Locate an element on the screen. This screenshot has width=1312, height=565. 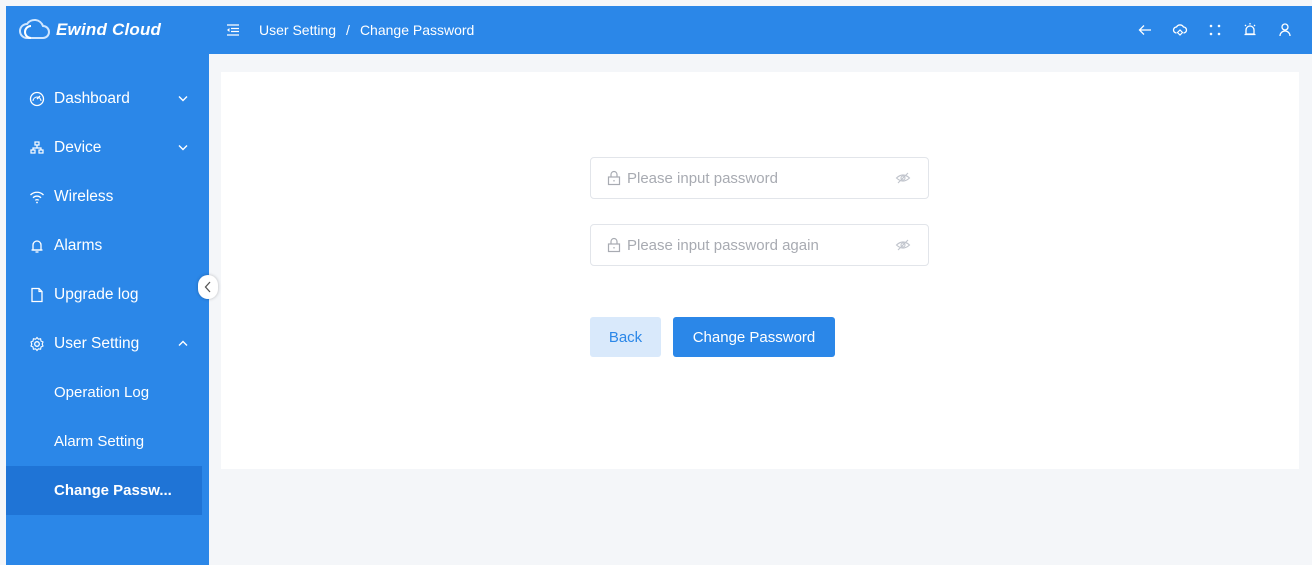
chevron-up-icon is located at coordinates (183, 343).